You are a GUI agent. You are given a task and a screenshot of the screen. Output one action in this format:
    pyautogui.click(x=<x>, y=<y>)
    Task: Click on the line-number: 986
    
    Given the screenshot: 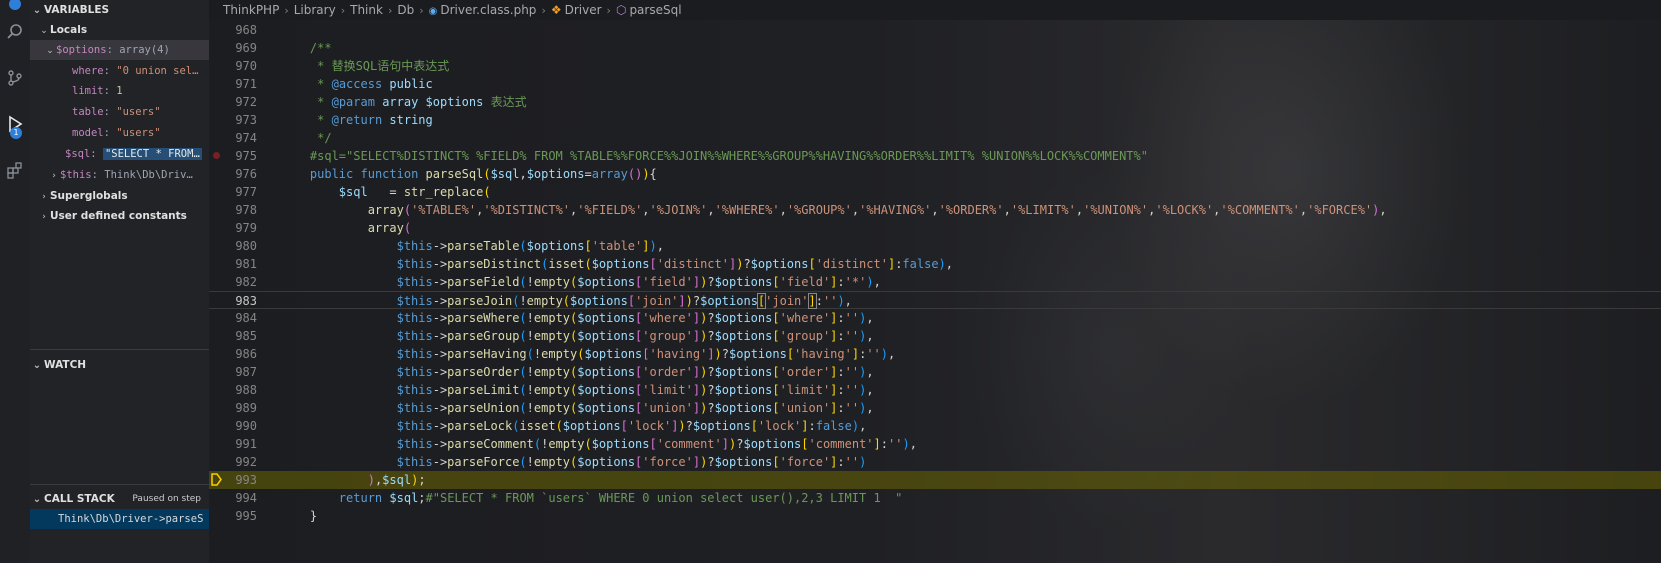 What is the action you would take?
    pyautogui.click(x=246, y=354)
    